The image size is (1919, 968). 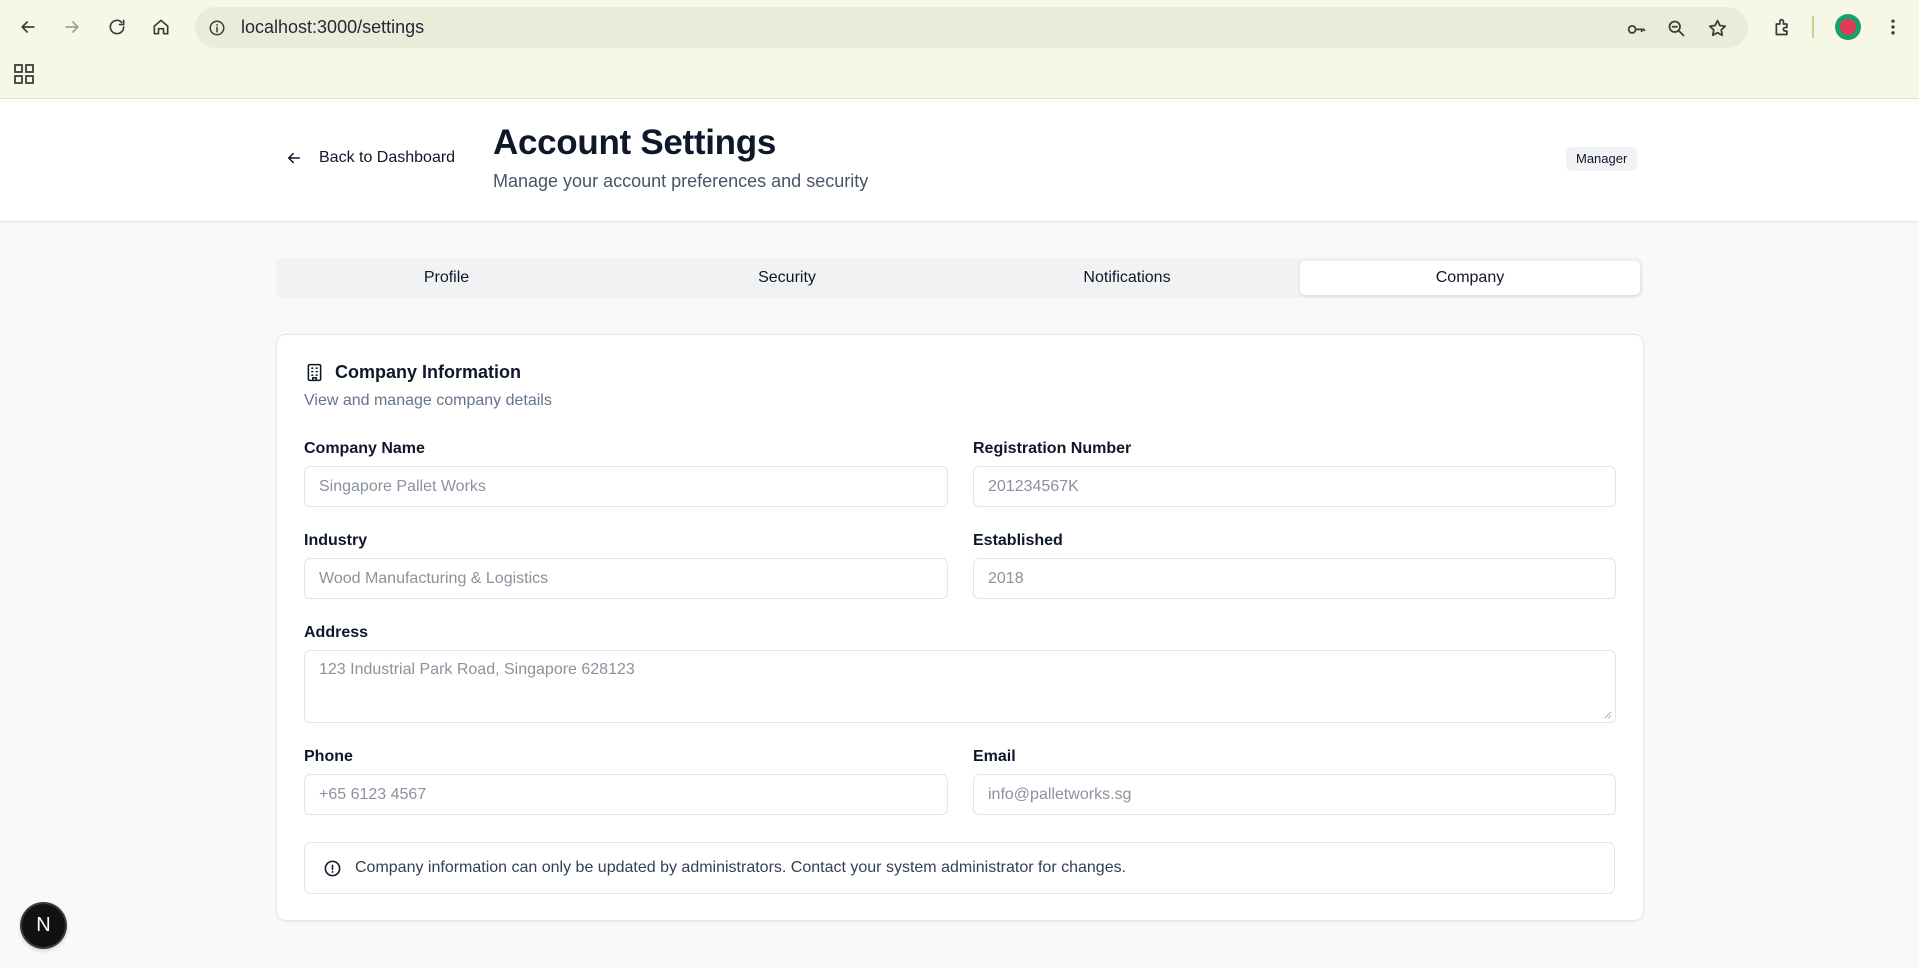 I want to click on arrow-left-icon, so click(x=294, y=158).